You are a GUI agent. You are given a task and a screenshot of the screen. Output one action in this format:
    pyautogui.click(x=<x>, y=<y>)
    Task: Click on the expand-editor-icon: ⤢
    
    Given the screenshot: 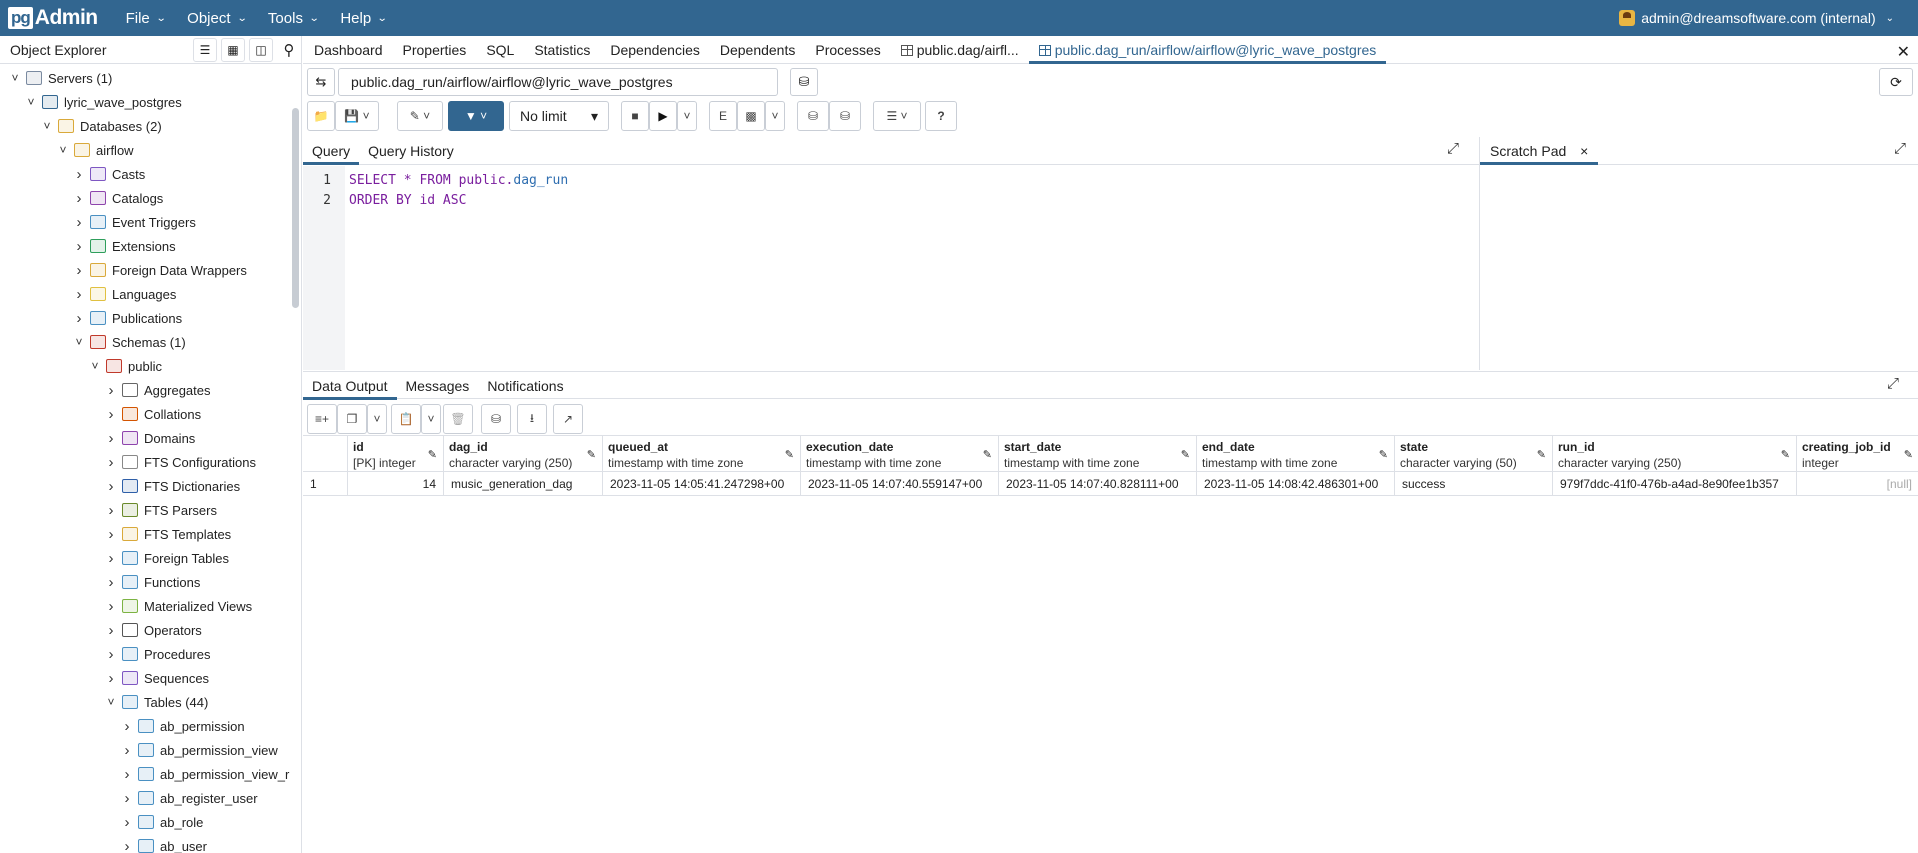 What is the action you would take?
    pyautogui.click(x=1453, y=148)
    